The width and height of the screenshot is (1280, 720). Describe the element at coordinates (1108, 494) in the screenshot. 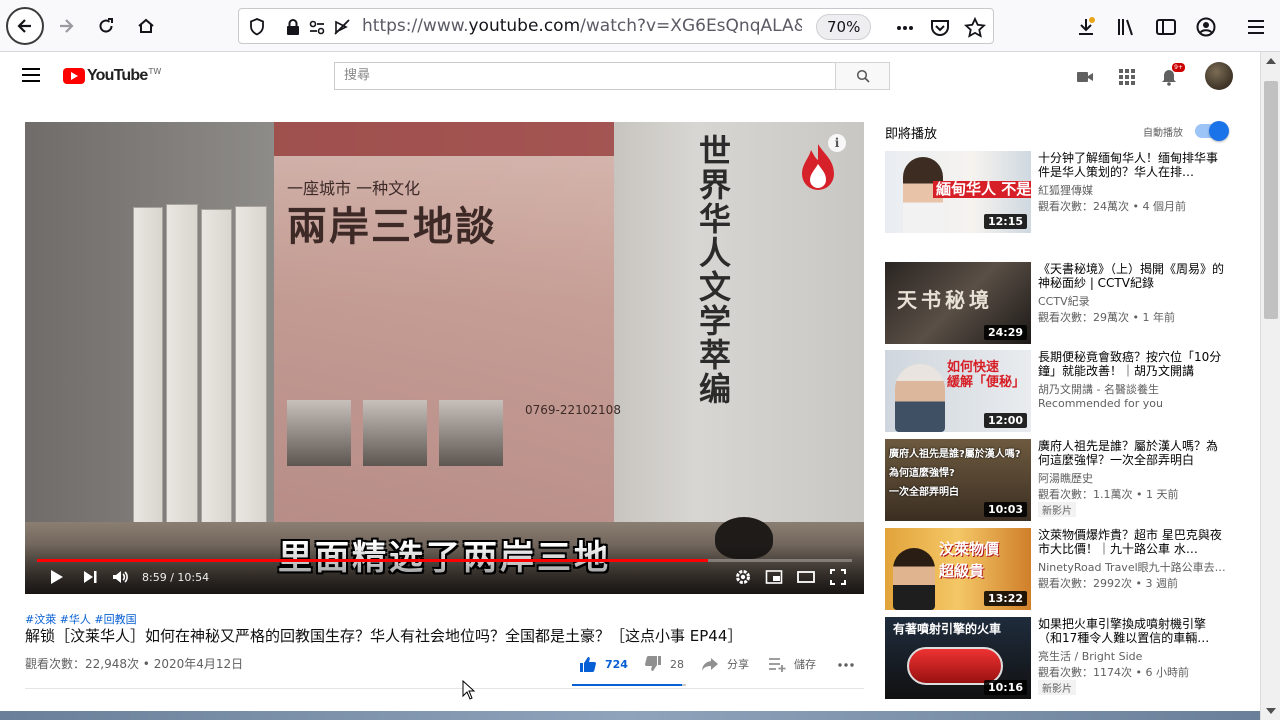

I see `video-meta: 觀看次數：1.1萬次 • 1 天前` at that location.